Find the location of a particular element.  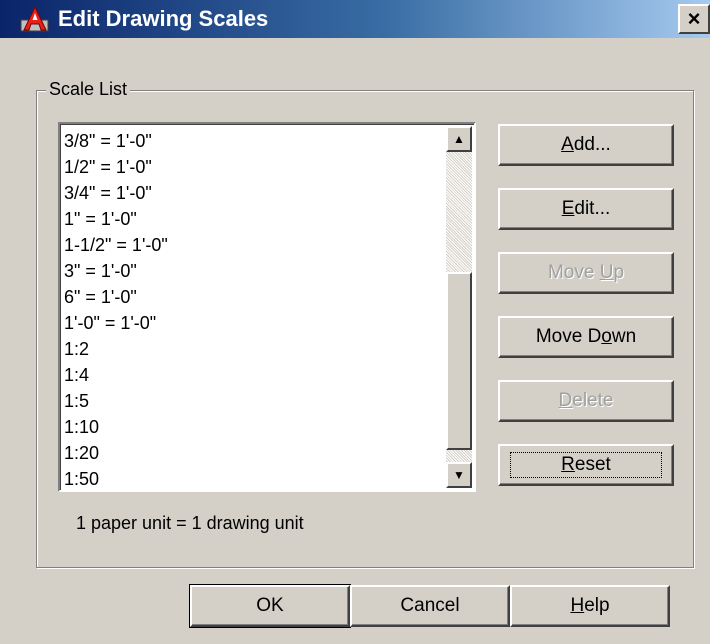

cancel-button: Cancel is located at coordinates (430, 606).